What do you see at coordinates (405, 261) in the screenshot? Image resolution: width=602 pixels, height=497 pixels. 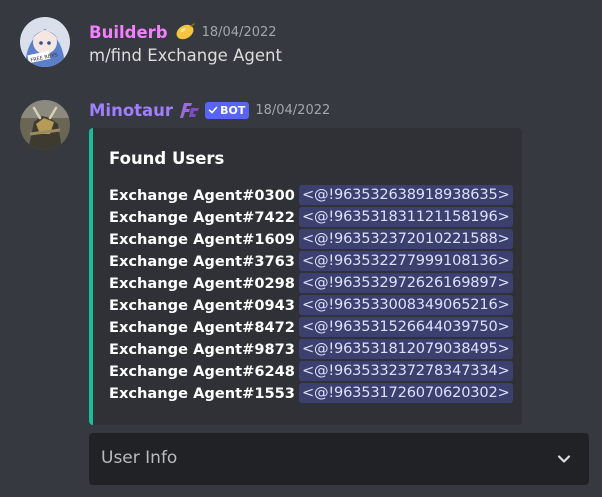 I see `user-mention: <@!963532277999108136>` at bounding box center [405, 261].